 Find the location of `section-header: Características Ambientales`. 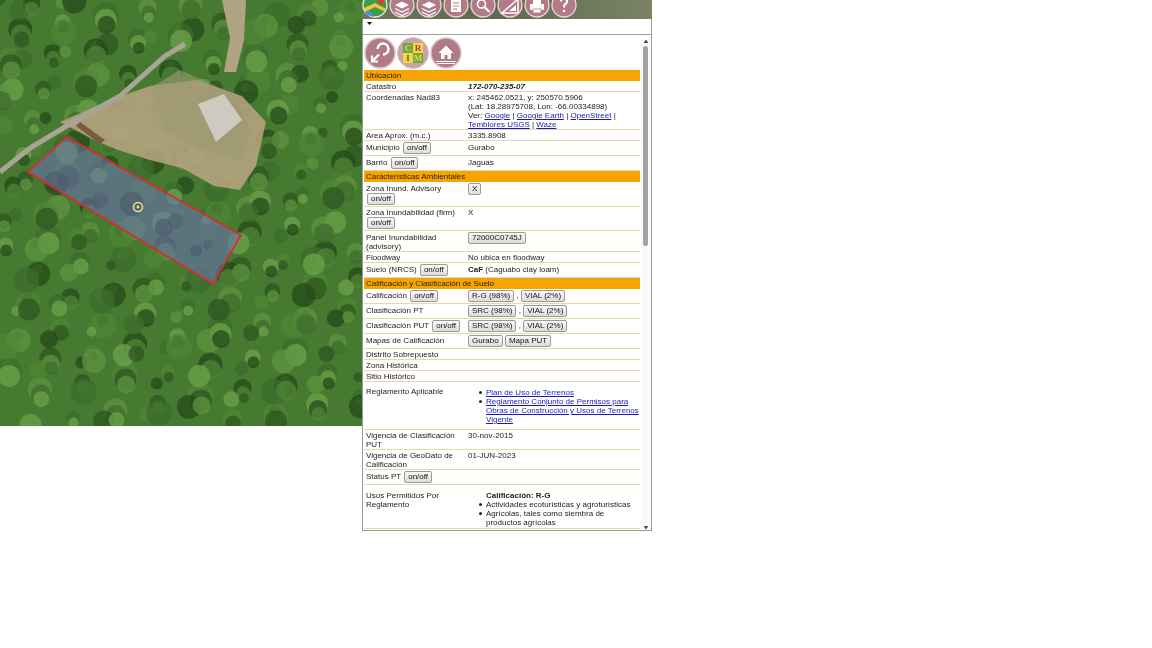

section-header: Características Ambientales is located at coordinates (502, 176).